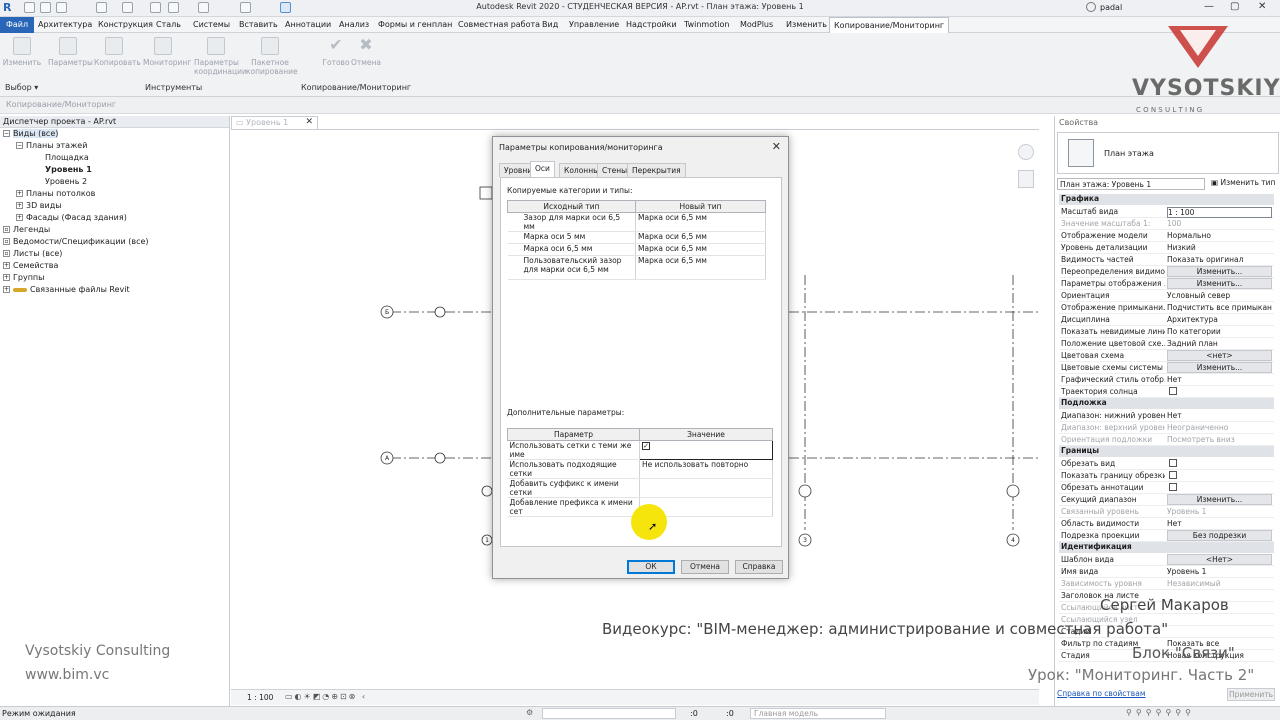 The image size is (1280, 720). Describe the element at coordinates (1166, 332) in the screenshot. I see `property-row: Показать невидимые линии По категории` at that location.